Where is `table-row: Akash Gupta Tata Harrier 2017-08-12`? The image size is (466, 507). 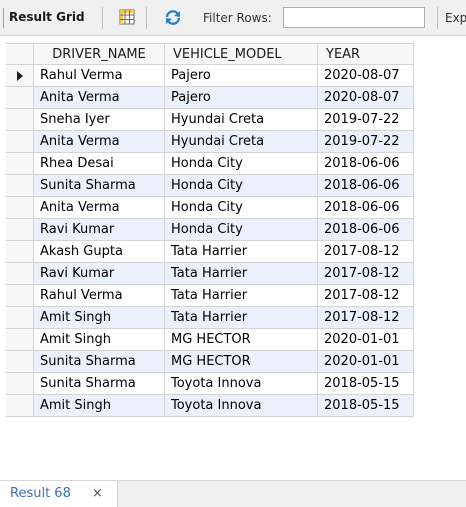 table-row: Akash Gupta Tata Harrier 2017-08-12 is located at coordinates (233, 252).